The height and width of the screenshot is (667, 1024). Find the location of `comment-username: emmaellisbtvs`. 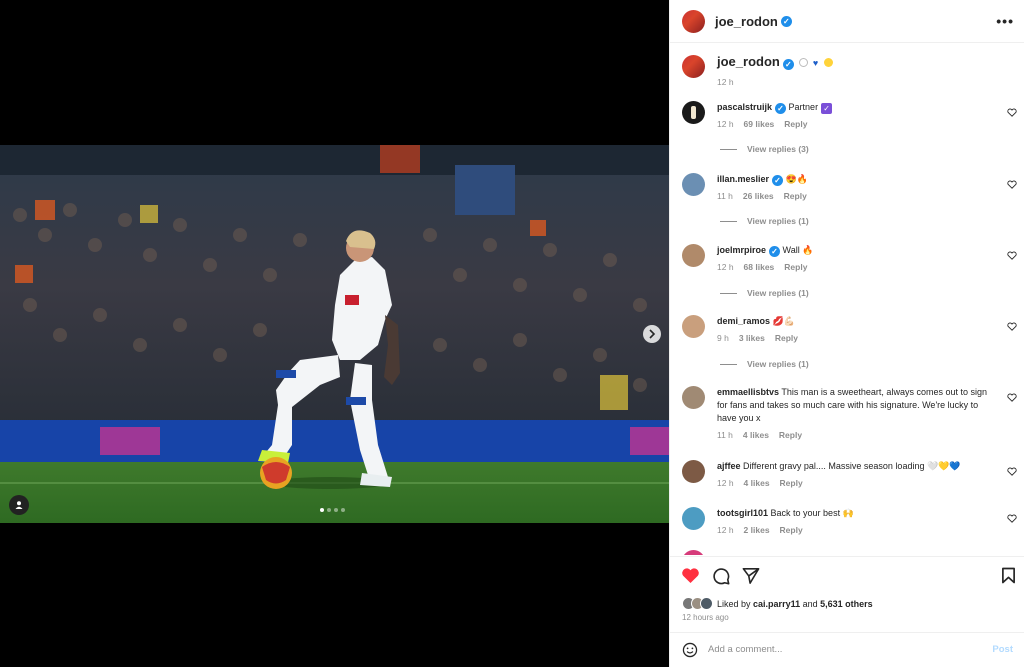

comment-username: emmaellisbtvs is located at coordinates (748, 392).